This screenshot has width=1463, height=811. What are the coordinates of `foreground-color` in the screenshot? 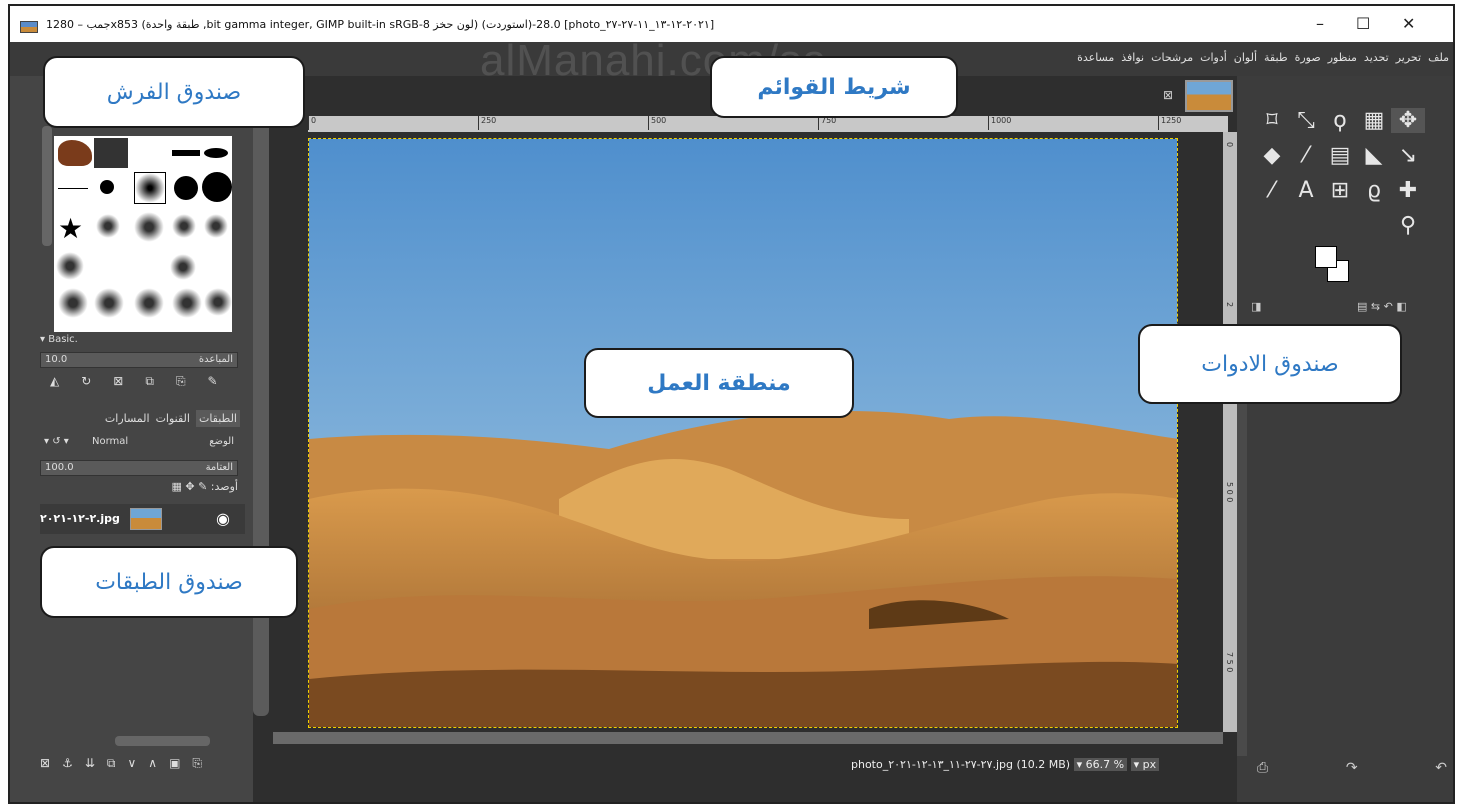 It's located at (1326, 257).